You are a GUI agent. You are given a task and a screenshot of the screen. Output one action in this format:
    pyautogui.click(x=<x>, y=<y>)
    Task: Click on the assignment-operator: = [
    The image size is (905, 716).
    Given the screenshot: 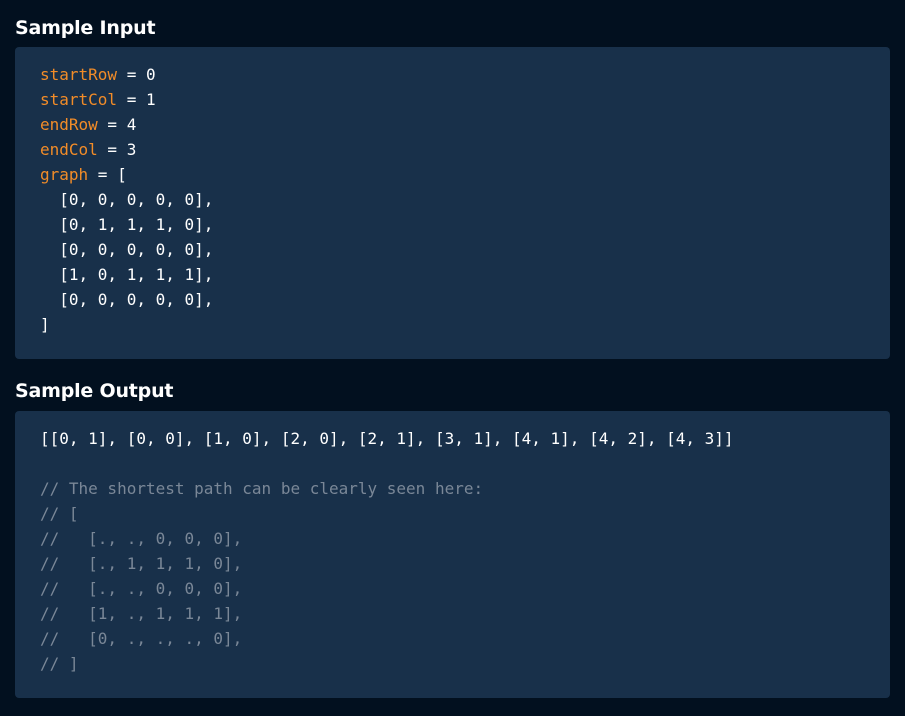 What is the action you would take?
    pyautogui.click(x=107, y=174)
    